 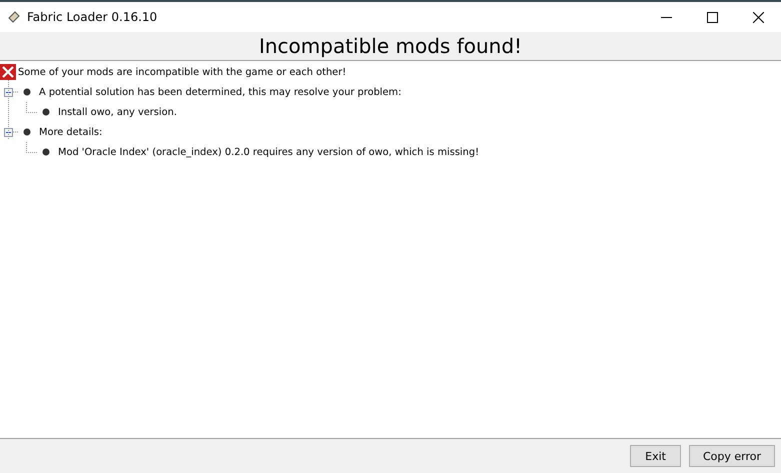 What do you see at coordinates (117, 112) in the screenshot?
I see `tree-item: Install owo, any version.` at bounding box center [117, 112].